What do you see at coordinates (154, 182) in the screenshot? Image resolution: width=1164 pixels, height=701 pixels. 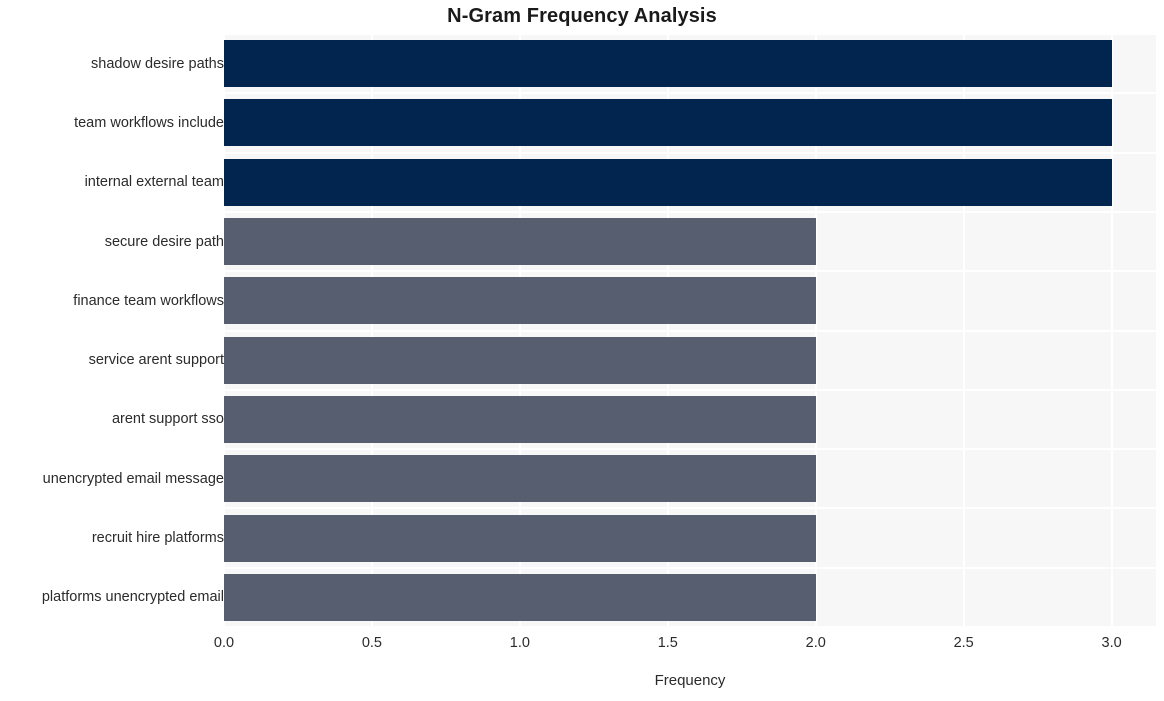 I see `y-axis-tick-label: internal external team` at bounding box center [154, 182].